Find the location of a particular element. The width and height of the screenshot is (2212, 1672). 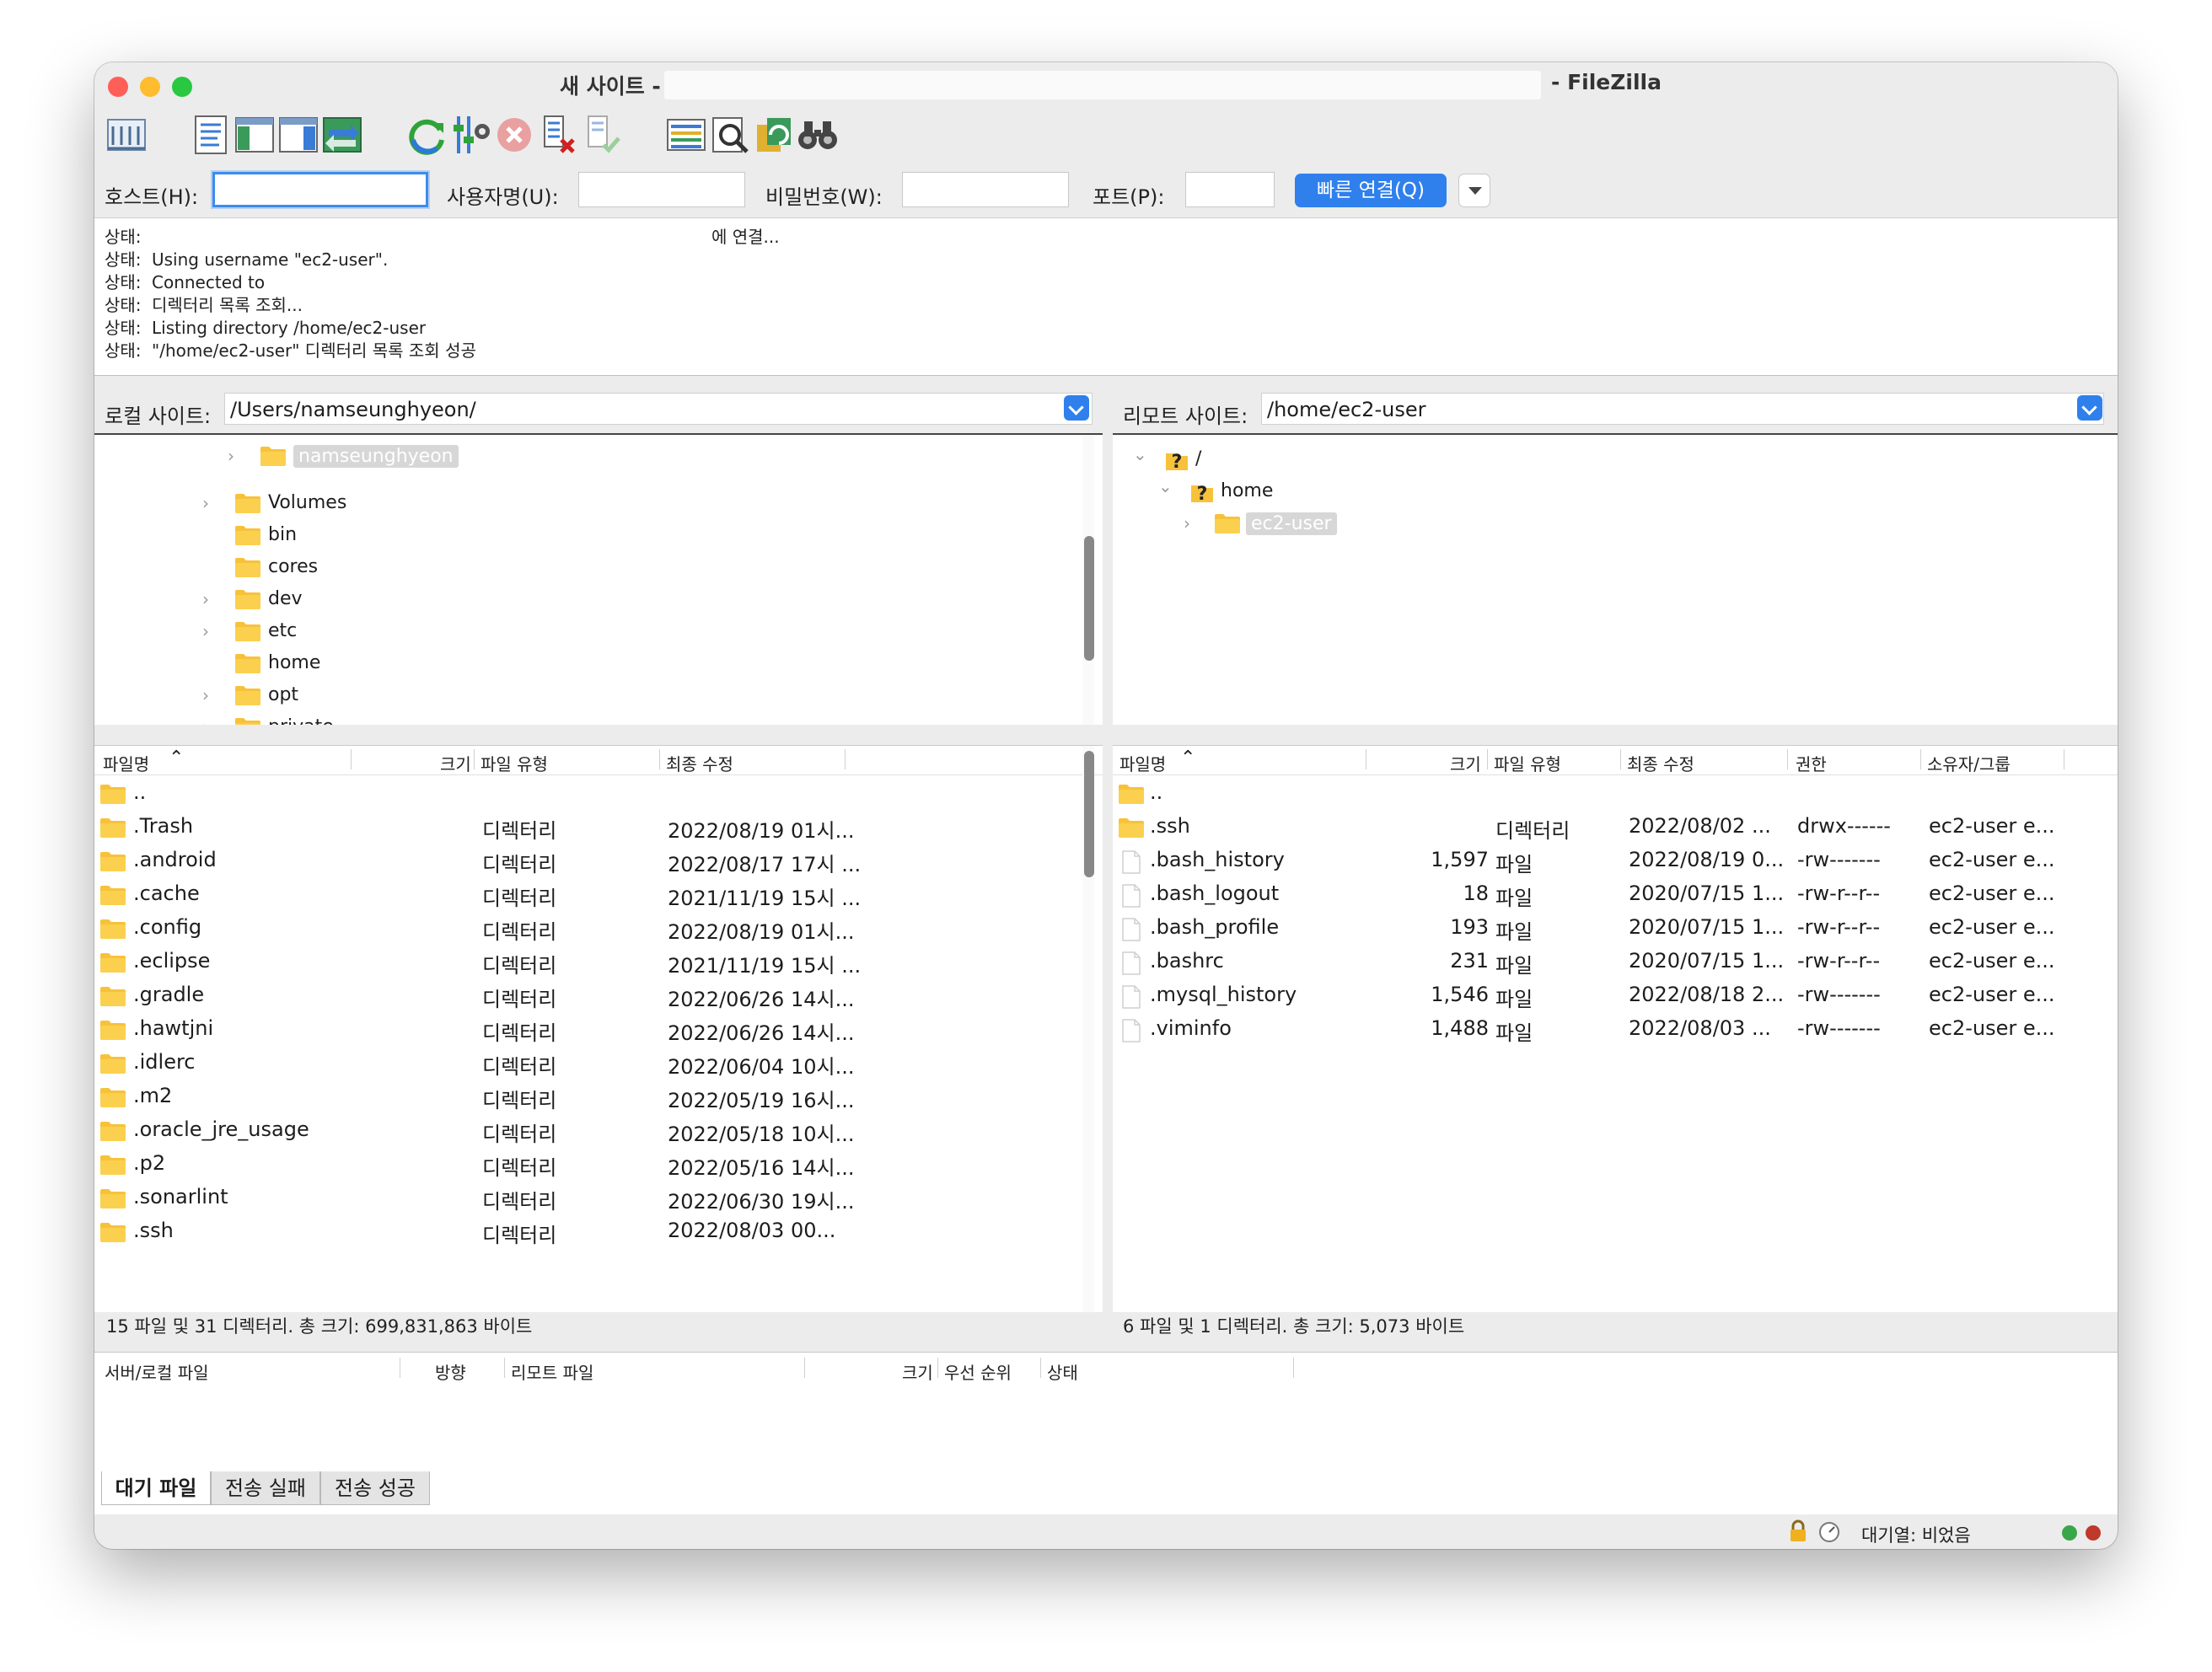

tab-queued-files: 대기 파일 is located at coordinates (156, 1488).